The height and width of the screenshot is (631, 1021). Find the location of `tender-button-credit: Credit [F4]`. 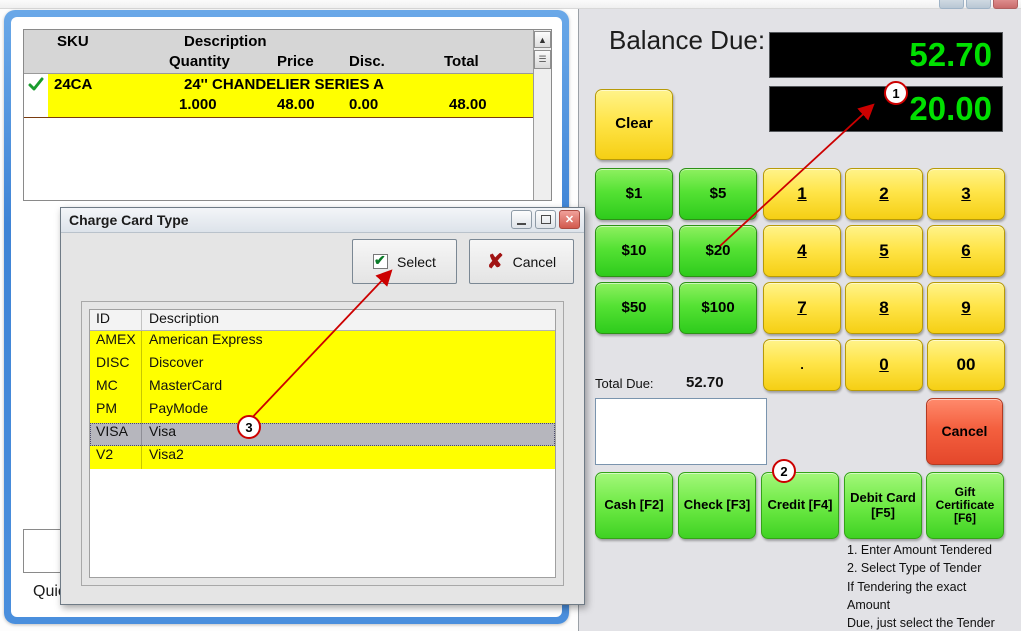

tender-button-credit: Credit [F4] is located at coordinates (800, 505).